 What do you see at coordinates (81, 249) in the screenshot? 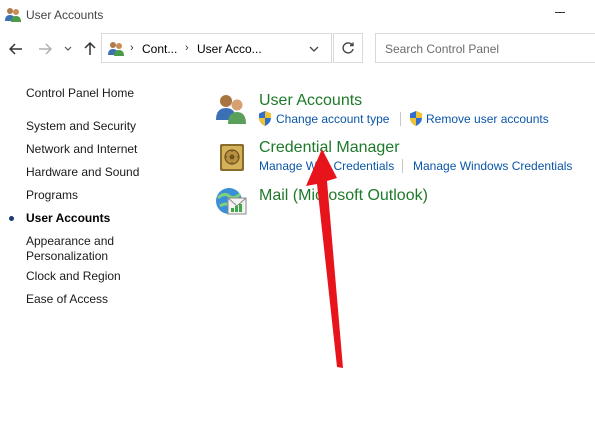
I see `sidebar-item-appearance-and-personalization: Appearance and Personalization` at bounding box center [81, 249].